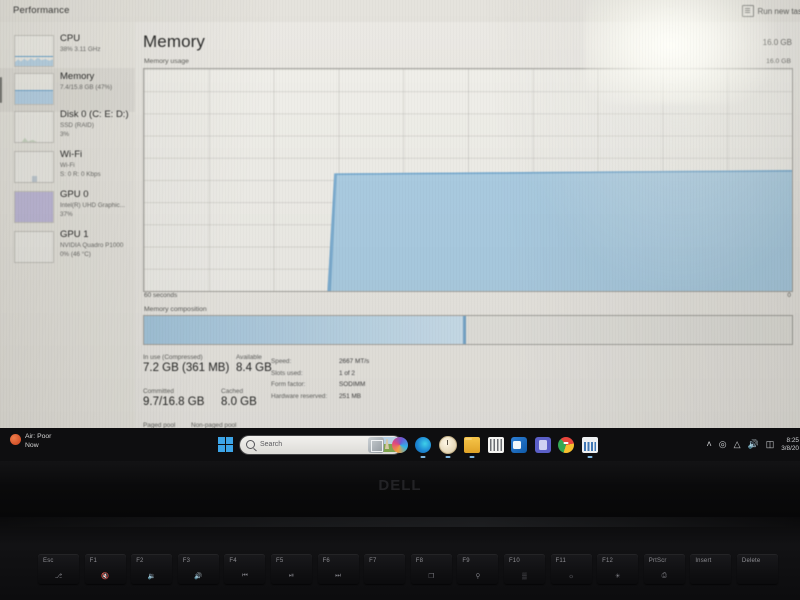 The width and height of the screenshot is (800, 600). I want to click on sidebar-item-gpu-0: GPU 0 Intel(R) UHD Graphic... 37%, so click(67, 208).